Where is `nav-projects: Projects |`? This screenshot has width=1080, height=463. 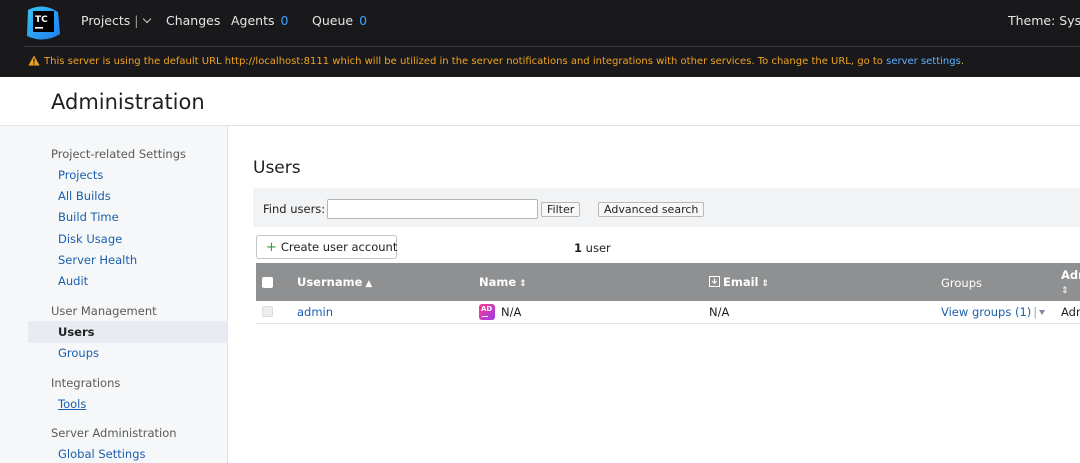 nav-projects: Projects | is located at coordinates (116, 21).